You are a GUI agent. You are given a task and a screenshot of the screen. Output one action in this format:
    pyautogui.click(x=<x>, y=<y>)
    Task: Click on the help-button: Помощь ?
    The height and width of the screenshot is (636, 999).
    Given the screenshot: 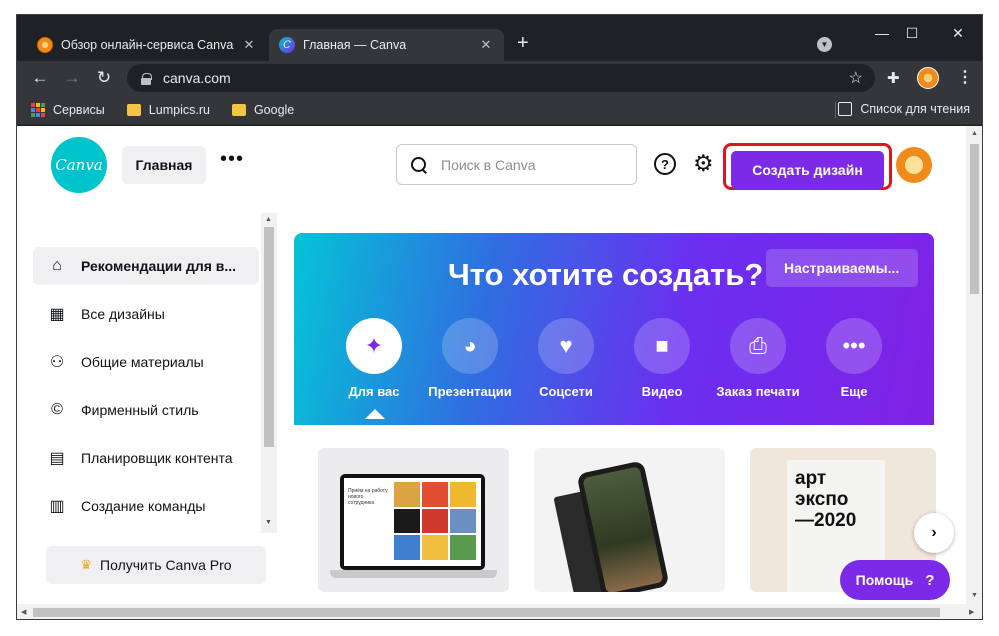 What is the action you would take?
    pyautogui.click(x=895, y=580)
    